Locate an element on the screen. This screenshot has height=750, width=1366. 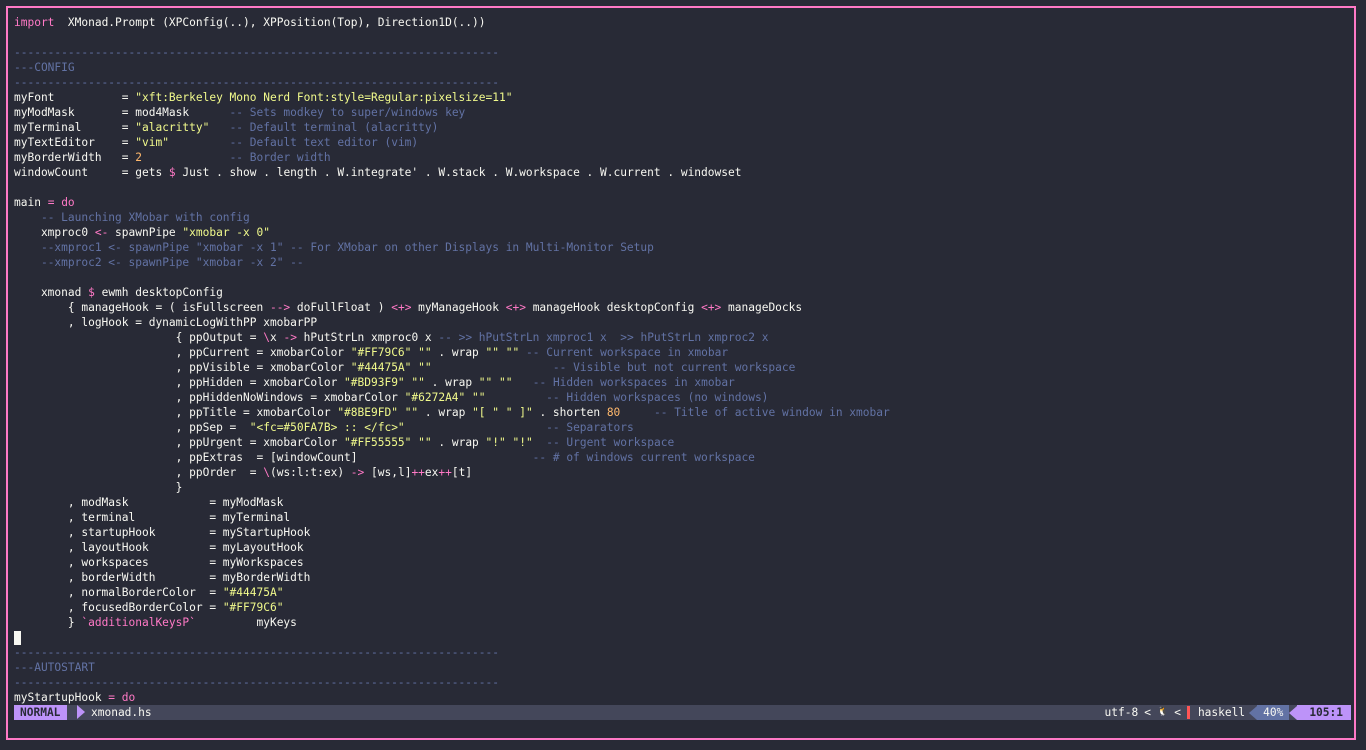
code-text: , startupHook = myStartupHook is located at coordinates (162, 532).